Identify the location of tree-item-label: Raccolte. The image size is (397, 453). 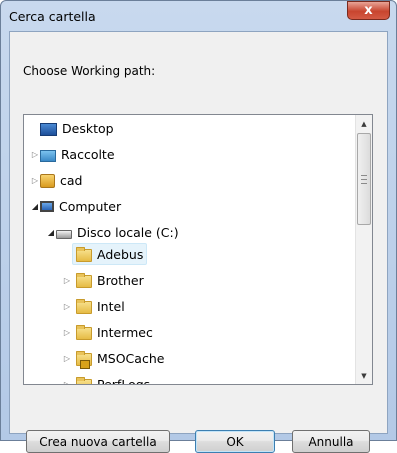
(88, 154).